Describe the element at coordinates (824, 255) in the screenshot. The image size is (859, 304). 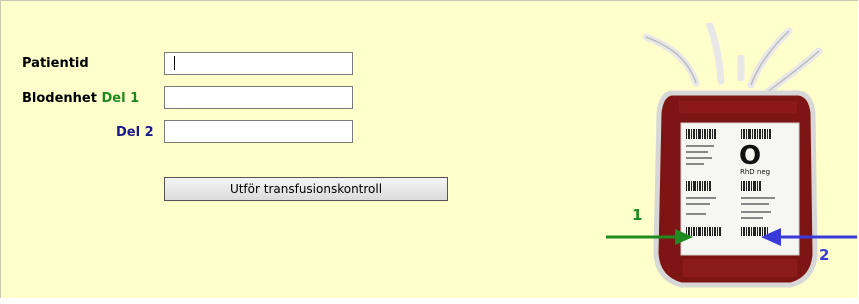
I see `callout-2: 2` at that location.